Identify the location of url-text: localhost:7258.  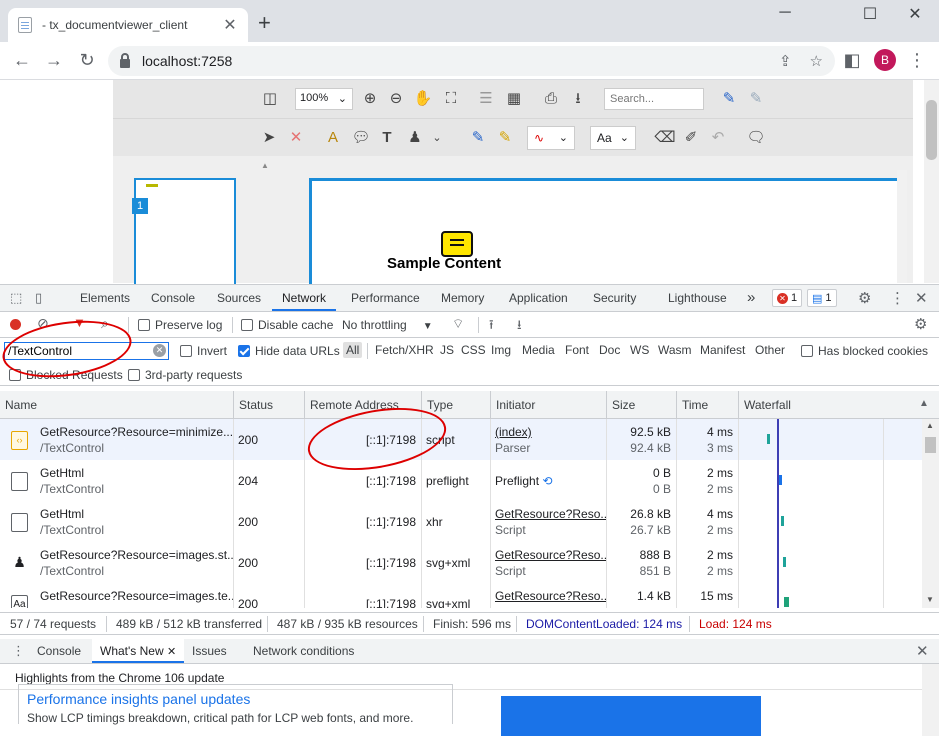
(451, 61).